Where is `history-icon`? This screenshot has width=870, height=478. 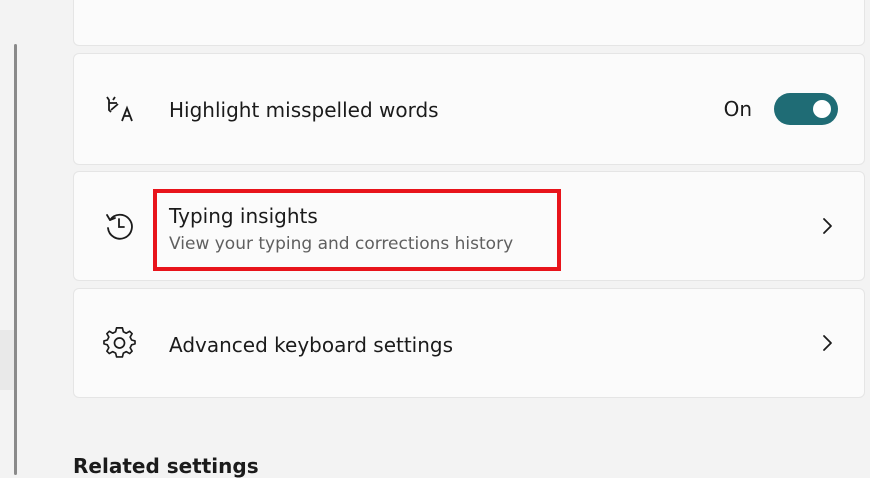
history-icon is located at coordinates (120, 226).